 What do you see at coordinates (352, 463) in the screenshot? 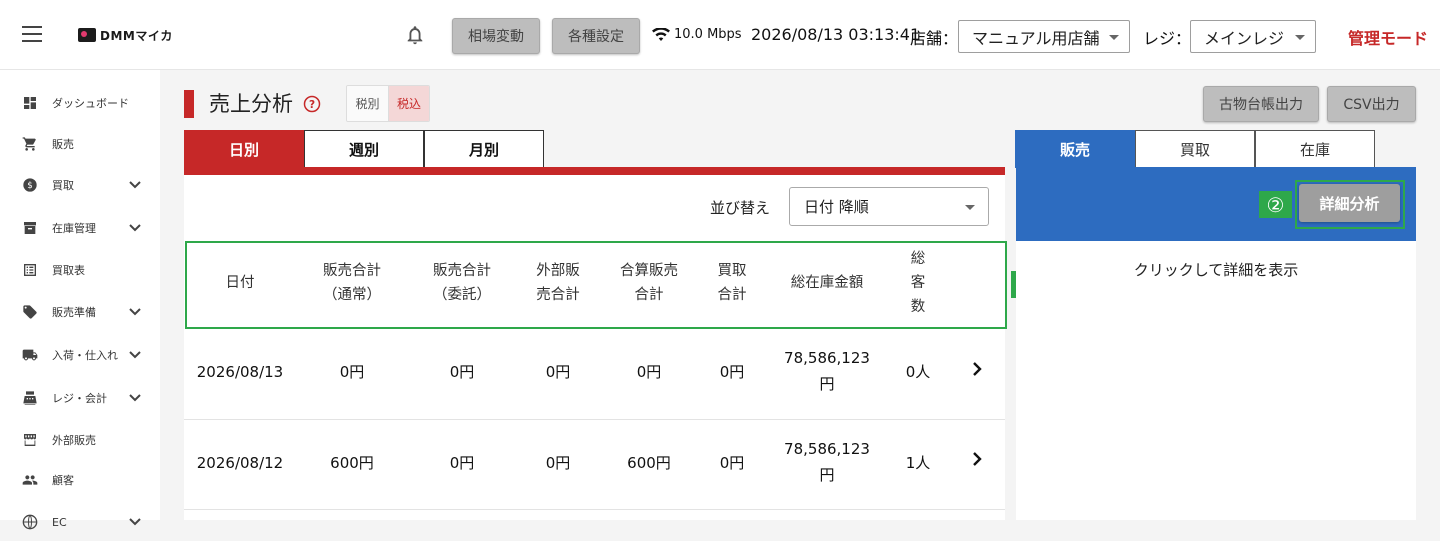
I see `cell-sales-normal: 600円` at bounding box center [352, 463].